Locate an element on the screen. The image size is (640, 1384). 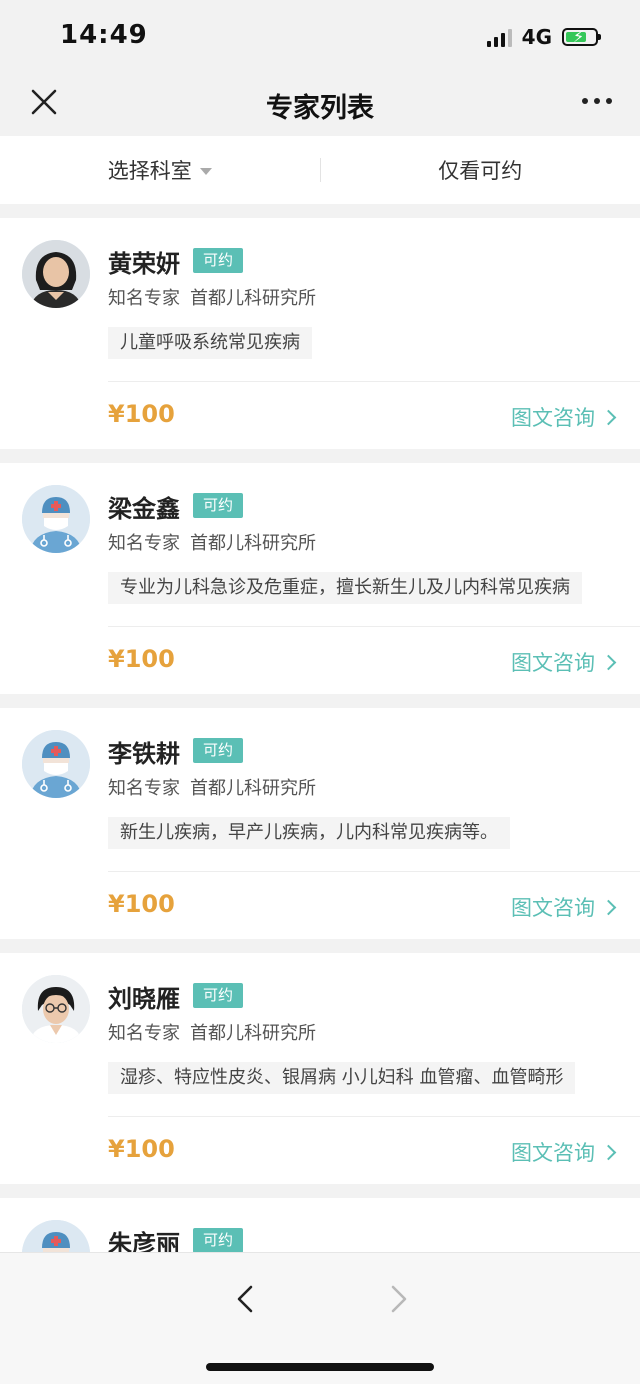
expert-card: 朱彦丽 可约 is located at coordinates (320, 1225).